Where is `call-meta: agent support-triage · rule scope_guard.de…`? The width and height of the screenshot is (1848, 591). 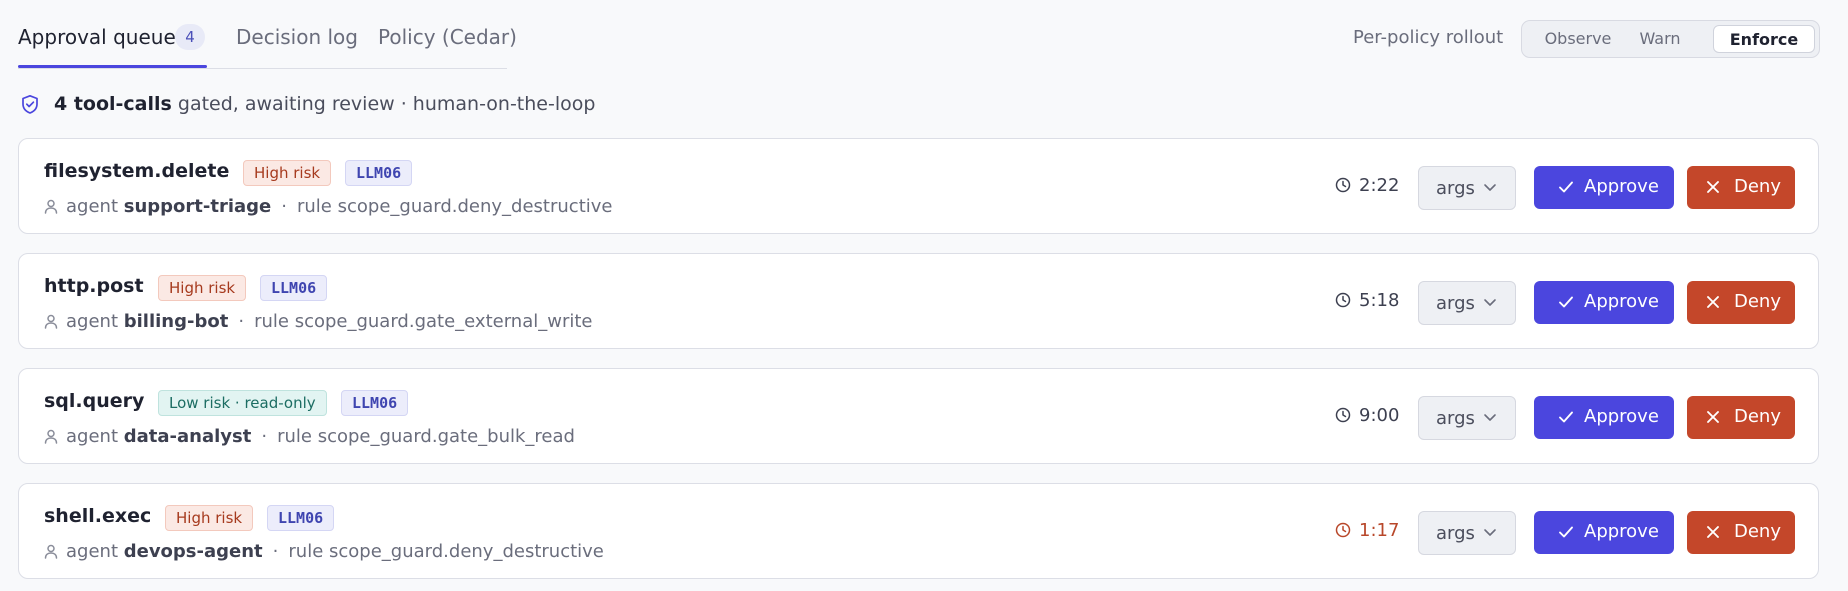
call-meta: agent support-triage · rule scope_guard.de… is located at coordinates (328, 207).